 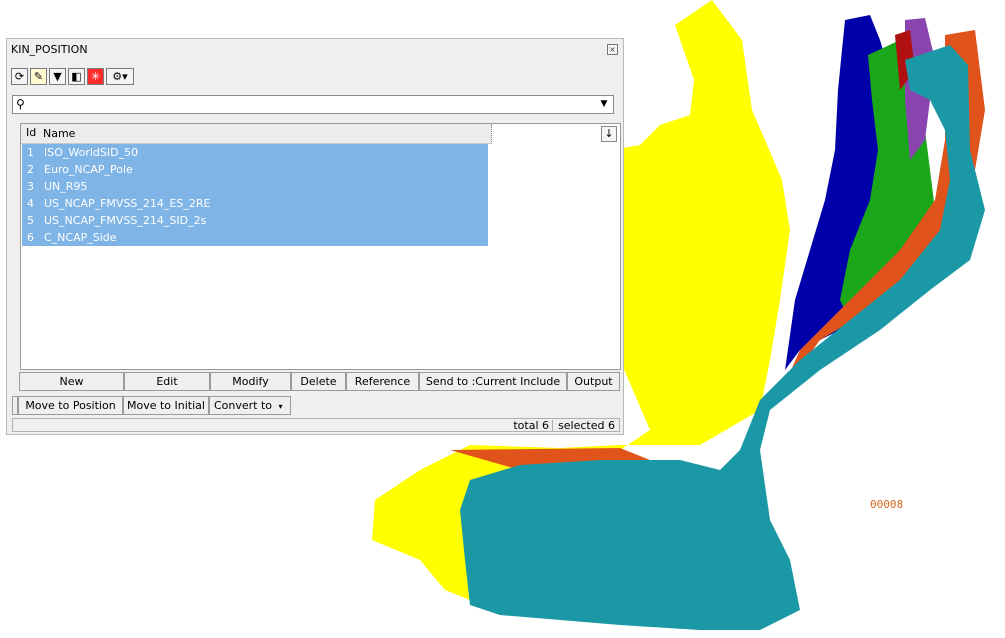 What do you see at coordinates (38, 76) in the screenshot?
I see `highlight-icon: ✎` at bounding box center [38, 76].